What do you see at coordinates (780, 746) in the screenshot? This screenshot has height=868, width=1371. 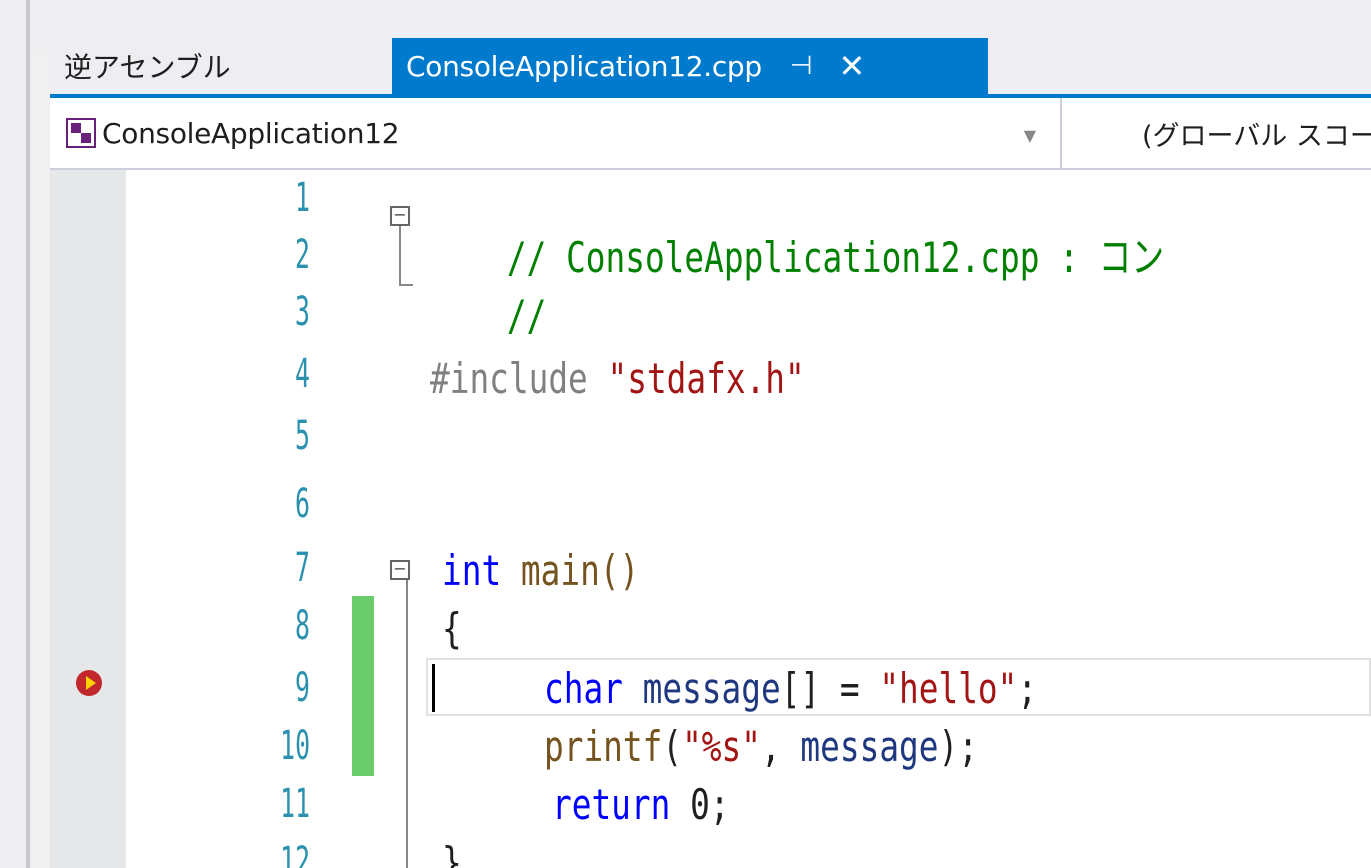 I see `comma: ,` at bounding box center [780, 746].